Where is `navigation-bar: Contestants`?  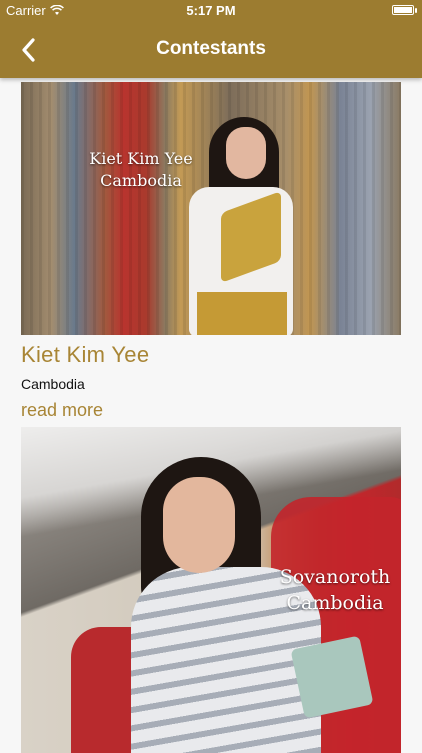 navigation-bar: Contestants is located at coordinates (211, 50).